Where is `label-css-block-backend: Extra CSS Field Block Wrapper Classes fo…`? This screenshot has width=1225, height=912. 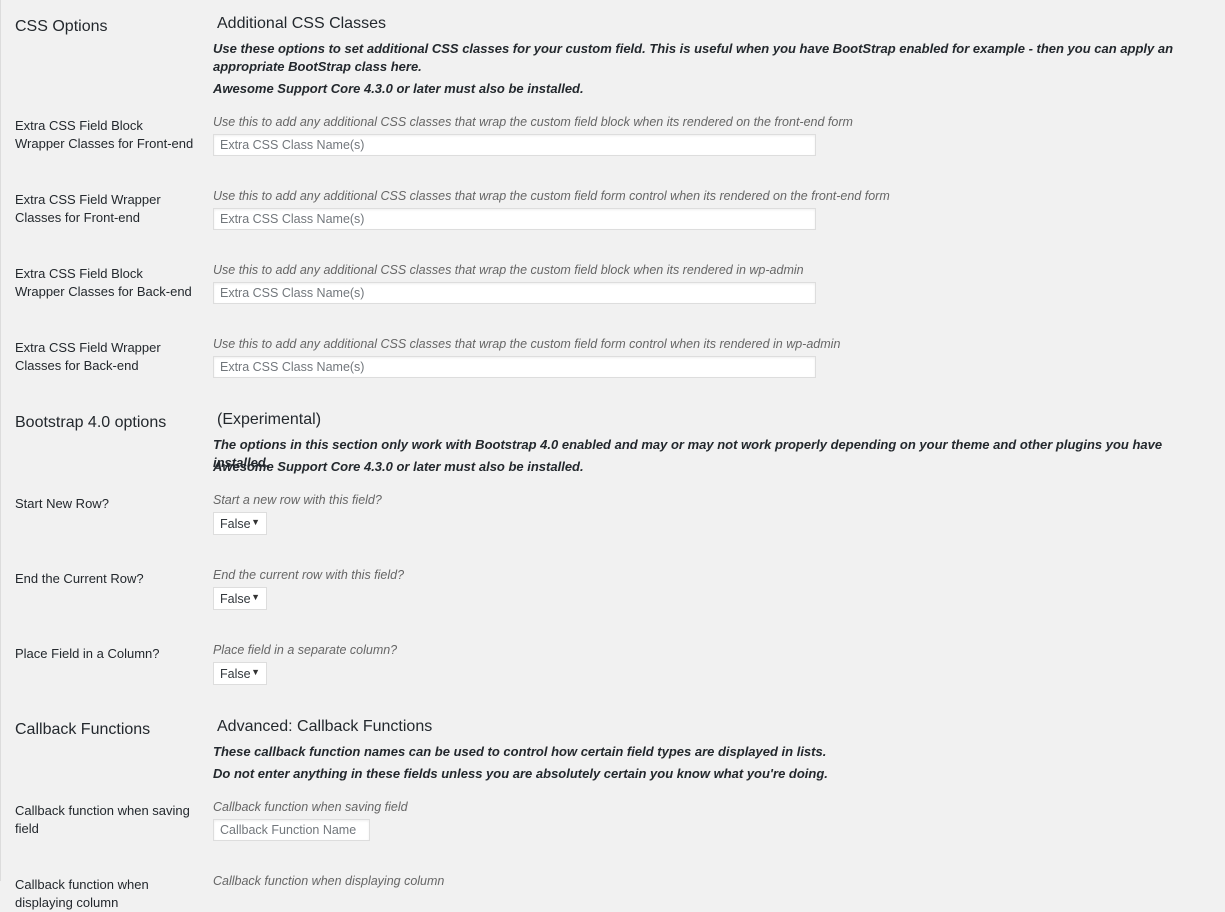 label-css-block-backend: Extra CSS Field Block Wrapper Classes fo… is located at coordinates (103, 282).